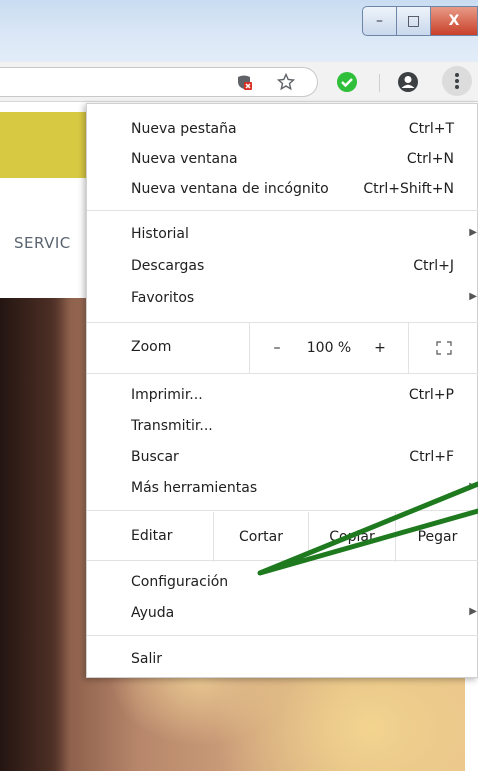 The image size is (478, 771). Describe the element at coordinates (45, 145) in the screenshot. I see `header-band` at that location.